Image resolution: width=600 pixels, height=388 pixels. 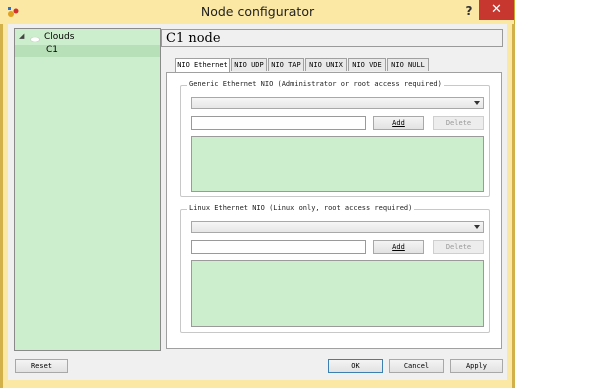 I want to click on generic-add-label: Add, so click(x=398, y=123).